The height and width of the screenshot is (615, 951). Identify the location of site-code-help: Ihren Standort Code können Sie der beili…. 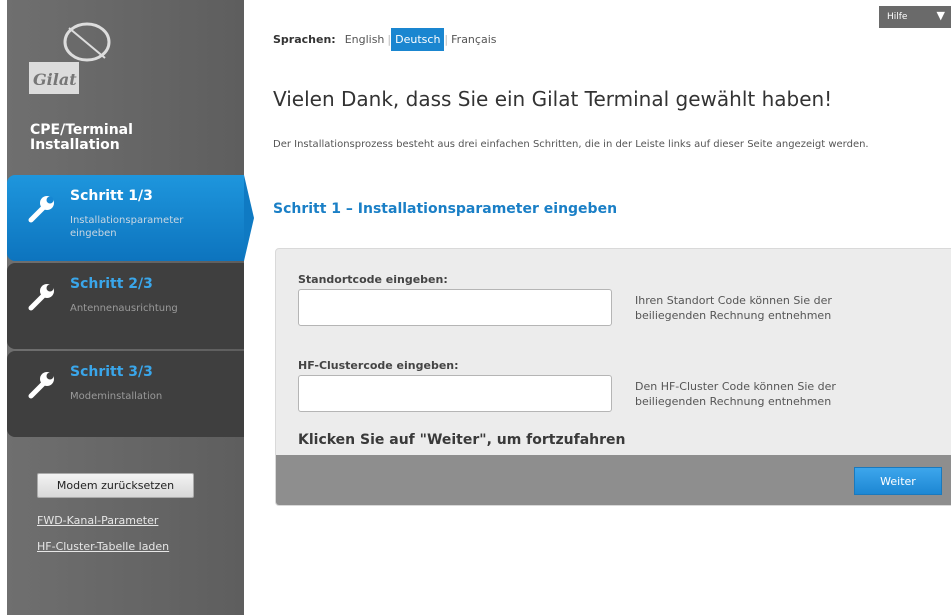
(733, 308).